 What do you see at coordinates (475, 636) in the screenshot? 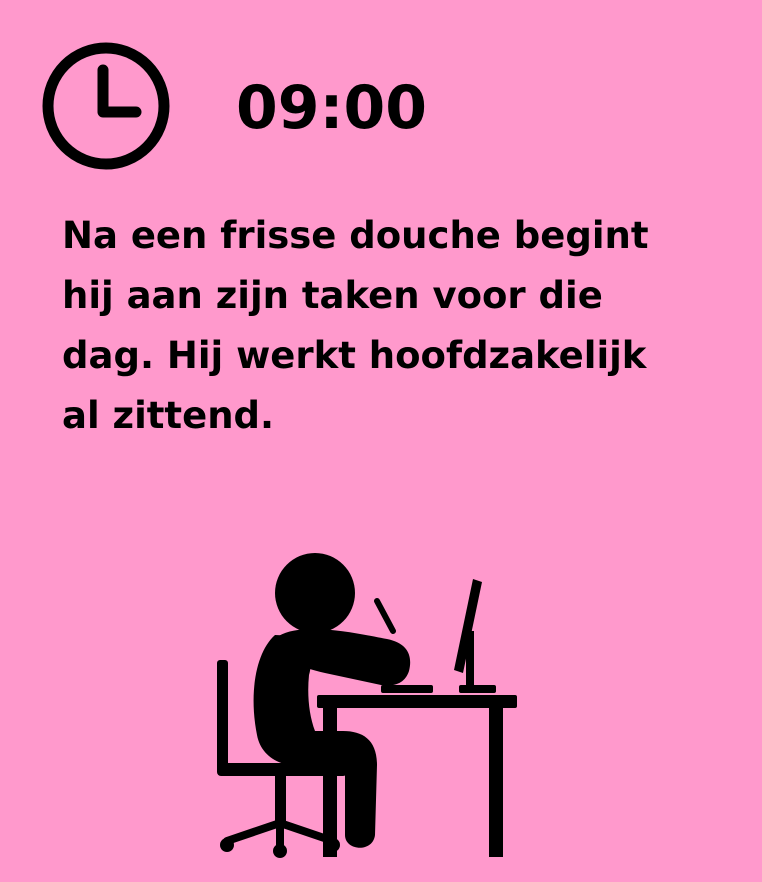
I see `monitor-icon` at bounding box center [475, 636].